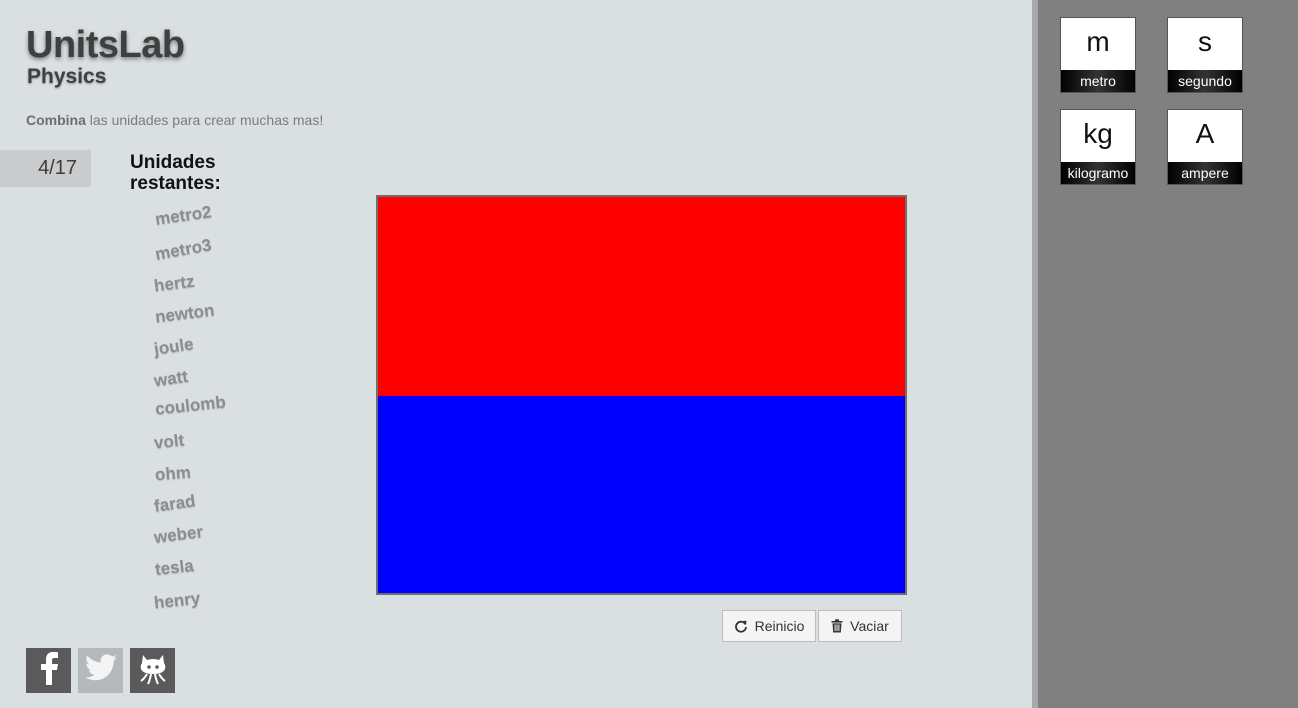 Image resolution: width=1298 pixels, height=708 pixels. What do you see at coordinates (183, 249) in the screenshot?
I see `remaining-unit: metro3` at bounding box center [183, 249].